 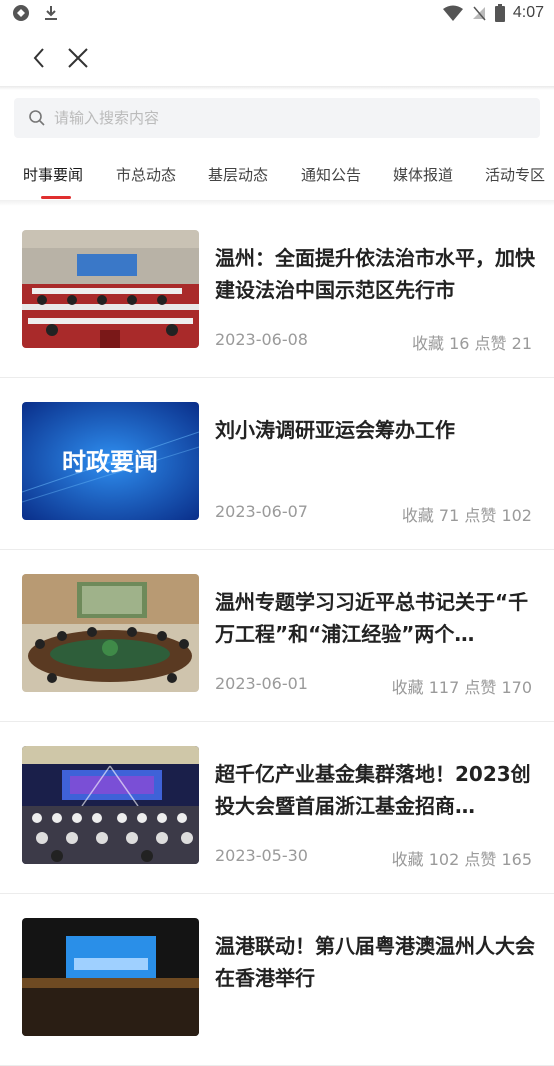 What do you see at coordinates (528, 12) in the screenshot?
I see `clock: 4:07` at bounding box center [528, 12].